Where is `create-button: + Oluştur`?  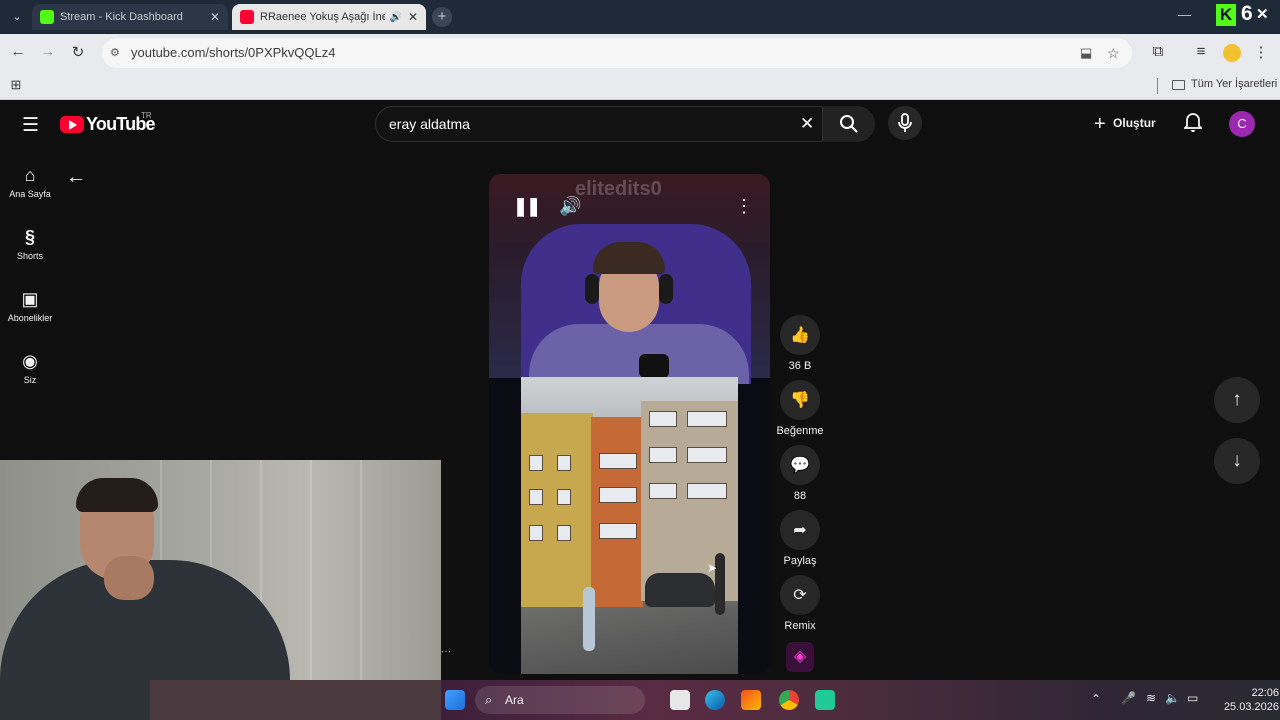
create-button: + Oluştur is located at coordinates (1125, 124).